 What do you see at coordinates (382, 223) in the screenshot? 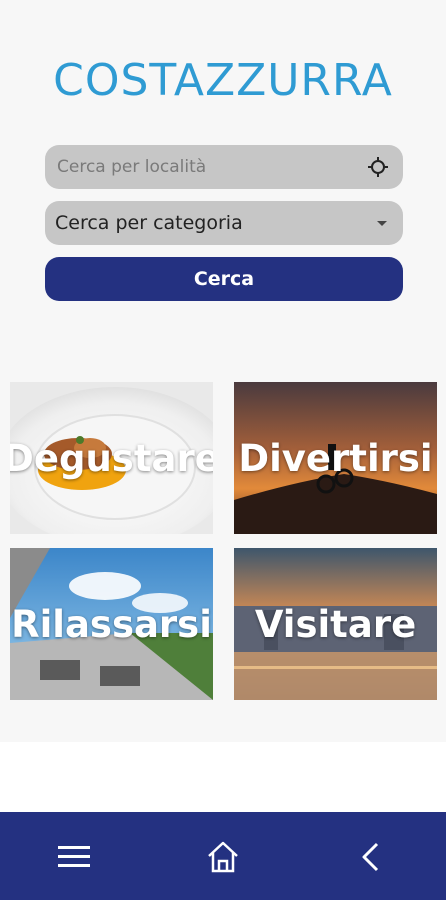
I see `dropdown-caret-icon` at bounding box center [382, 223].